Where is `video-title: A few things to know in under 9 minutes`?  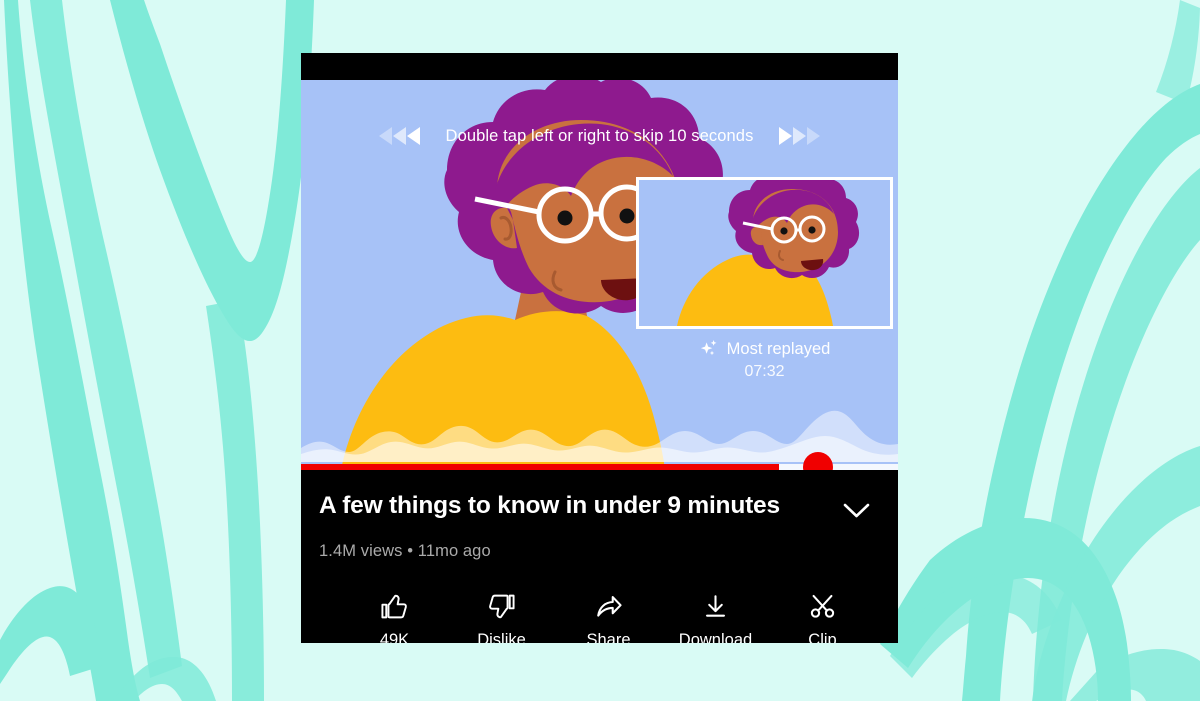
video-title: A few things to know in under 9 minutes is located at coordinates (549, 505).